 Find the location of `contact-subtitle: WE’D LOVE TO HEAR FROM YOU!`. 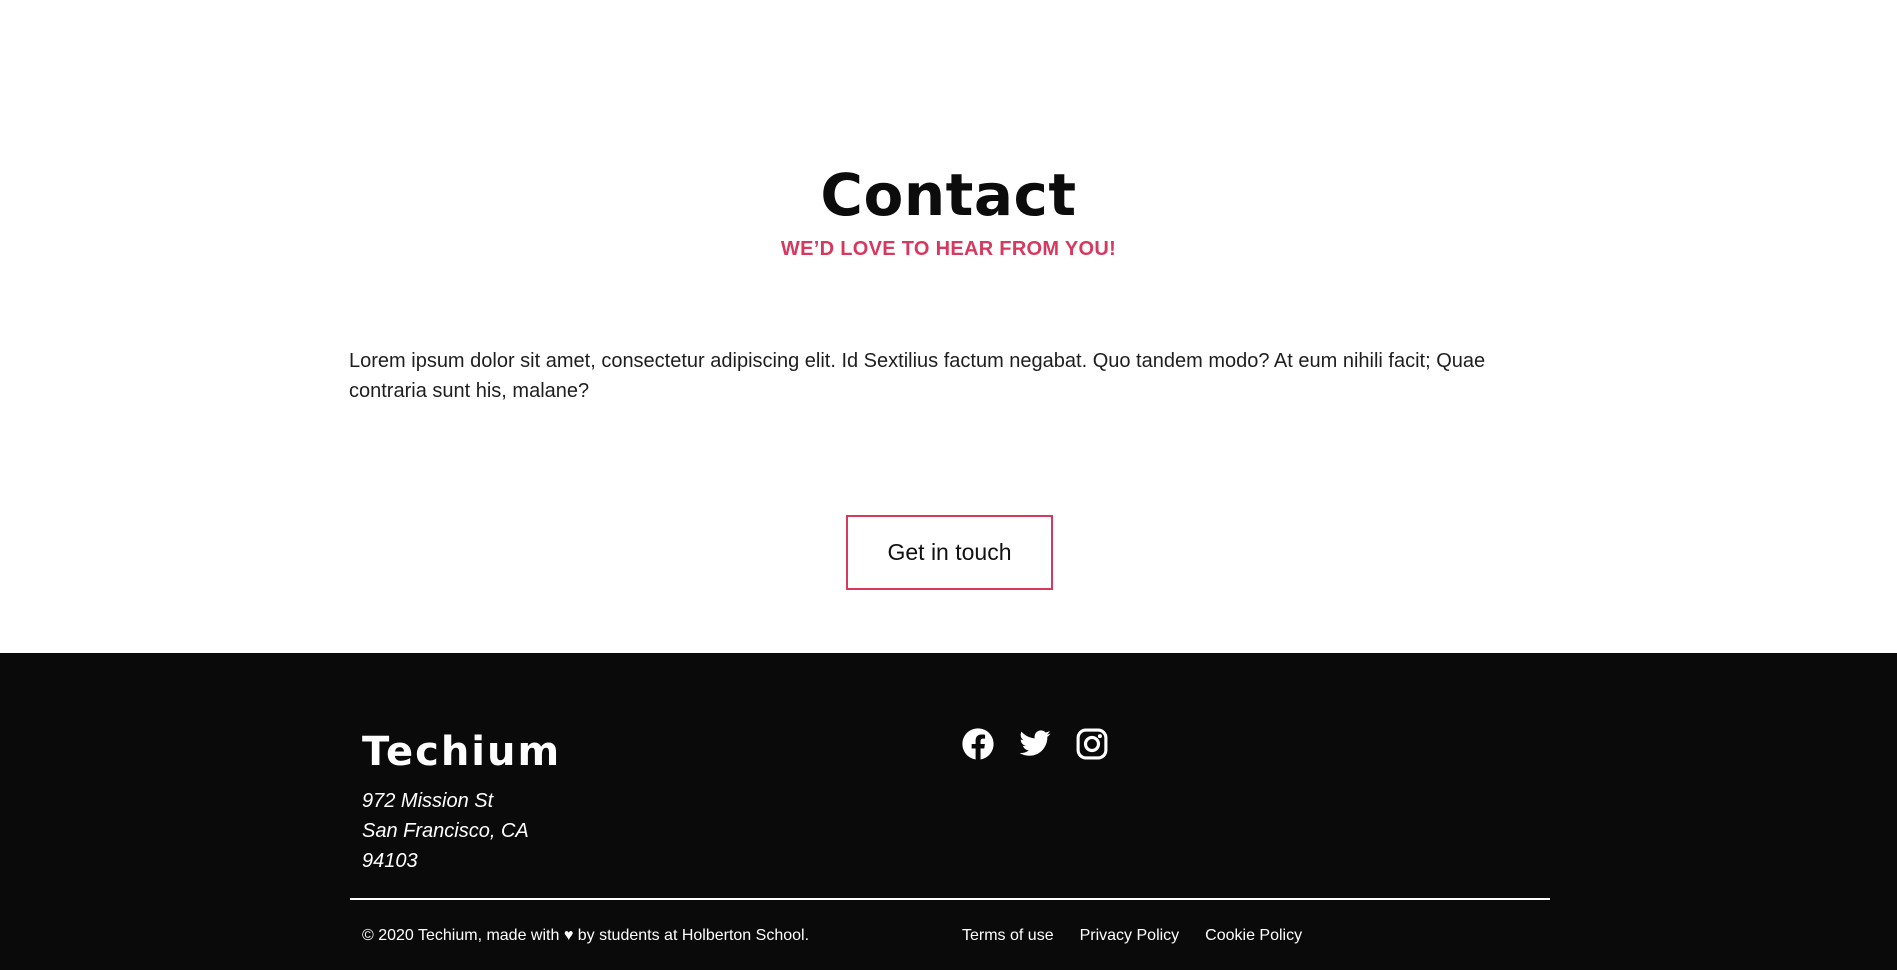

contact-subtitle: WE’D LOVE TO HEAR FROM YOU! is located at coordinates (948, 249).